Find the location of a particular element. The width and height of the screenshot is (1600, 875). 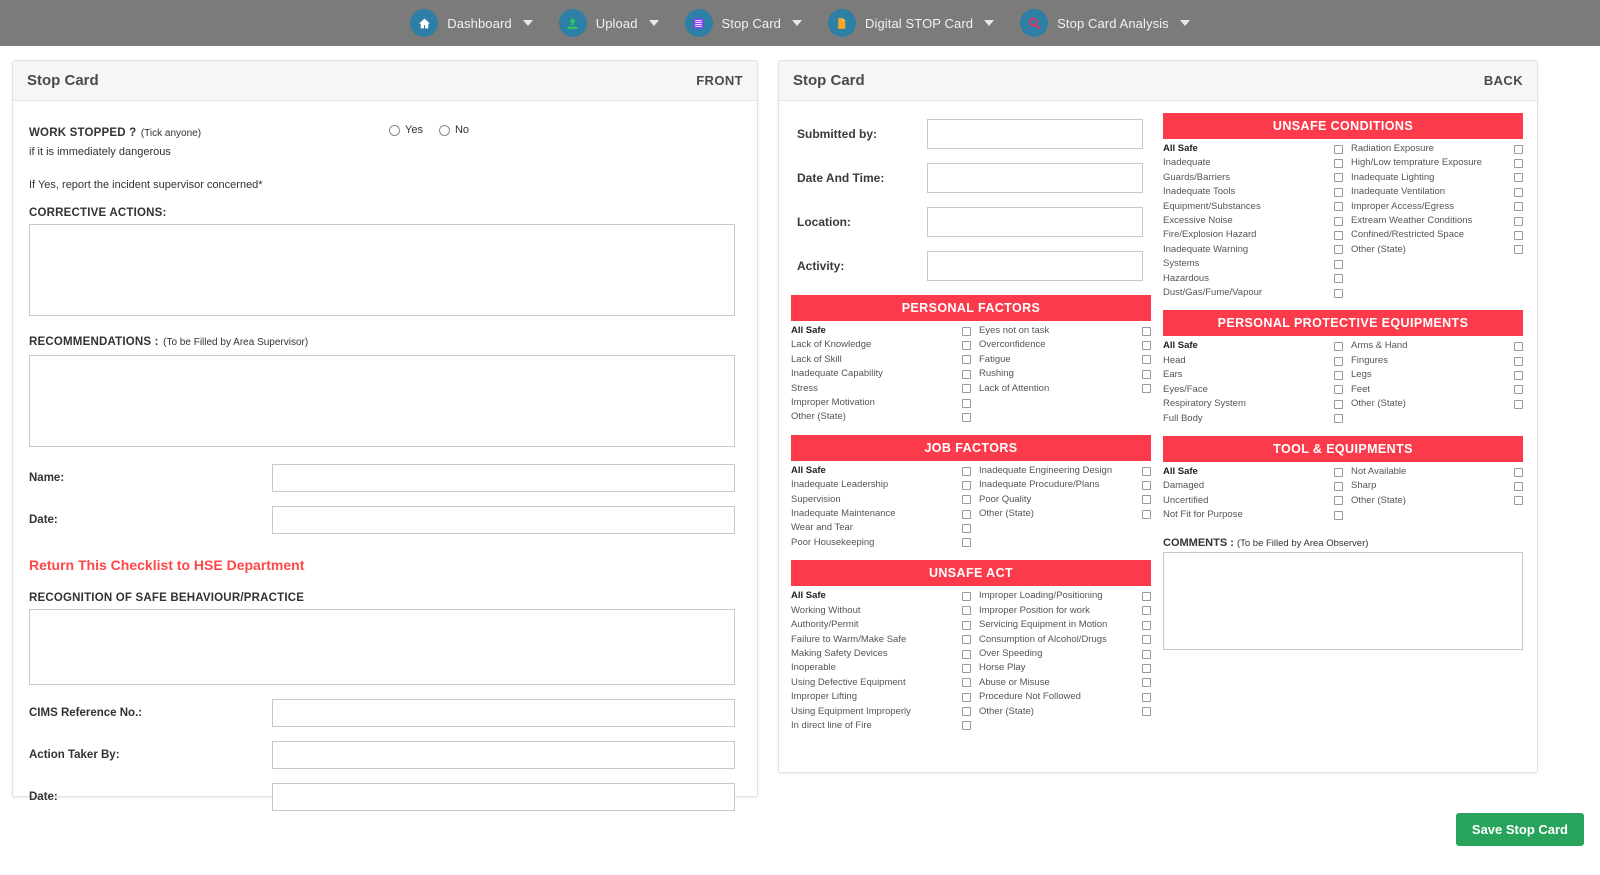

date2-input is located at coordinates (503, 797).